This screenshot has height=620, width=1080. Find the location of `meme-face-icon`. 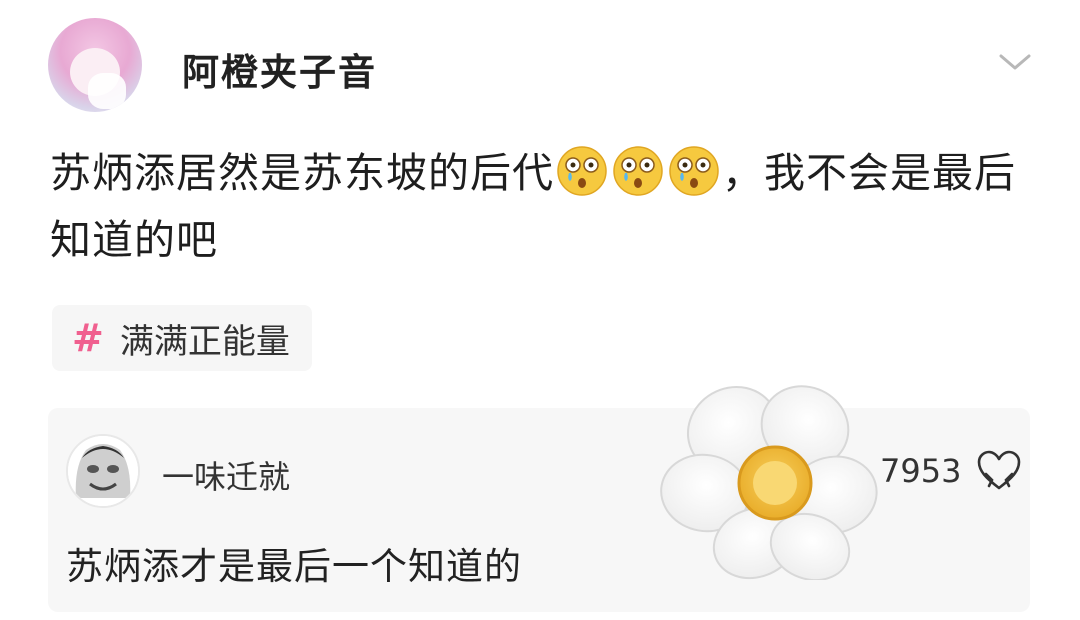

meme-face-icon is located at coordinates (103, 471).